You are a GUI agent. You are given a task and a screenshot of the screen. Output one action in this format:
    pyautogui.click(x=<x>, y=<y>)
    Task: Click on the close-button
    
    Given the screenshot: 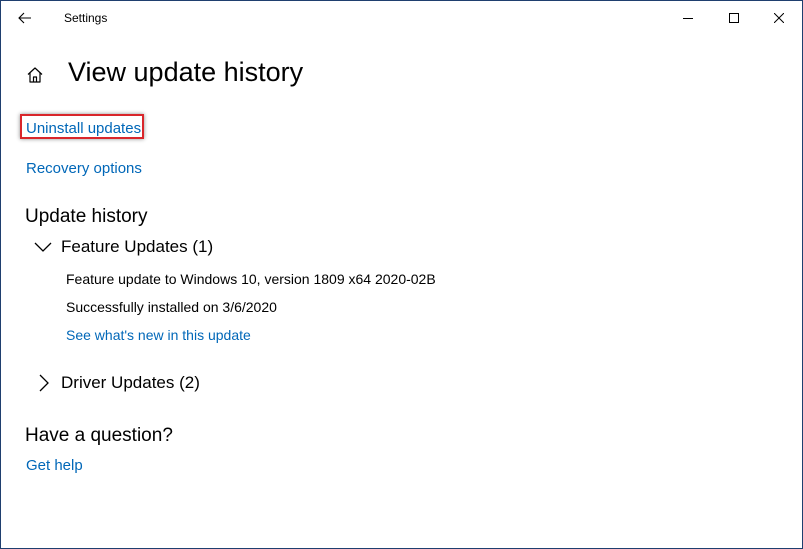 What is the action you would take?
    pyautogui.click(x=779, y=18)
    